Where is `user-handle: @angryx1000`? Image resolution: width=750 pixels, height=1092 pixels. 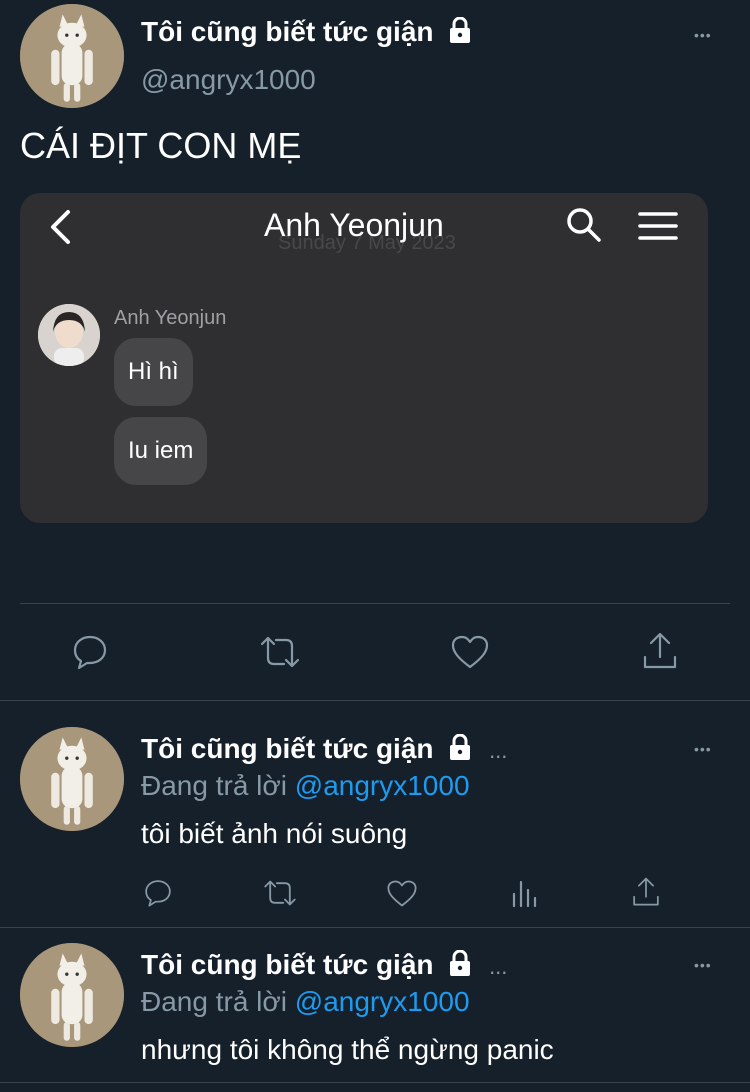
user-handle: @angryx1000 is located at coordinates (228, 80).